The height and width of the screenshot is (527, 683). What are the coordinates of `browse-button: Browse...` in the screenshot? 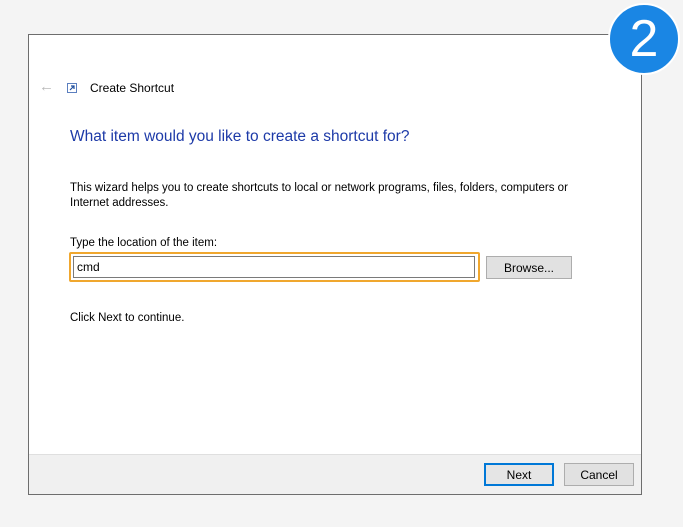 It's located at (529, 267).